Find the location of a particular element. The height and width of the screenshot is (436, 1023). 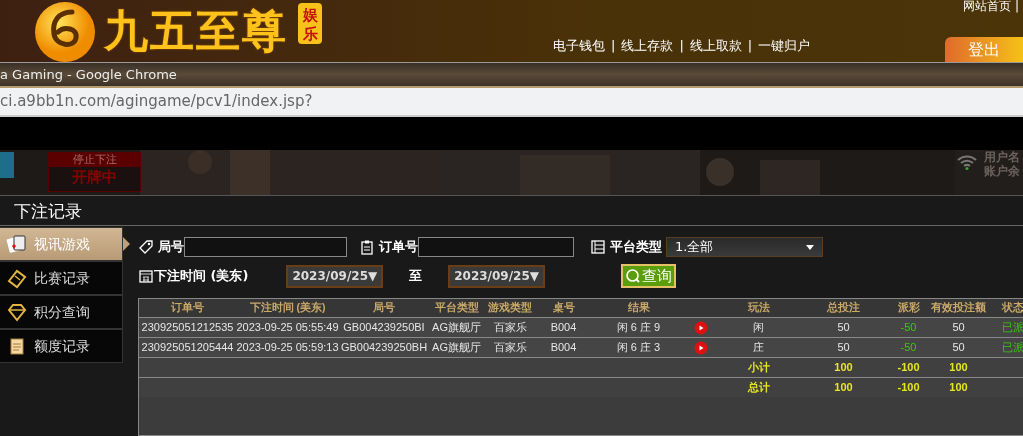

sidebar-item: 积分查询 is located at coordinates (61, 312).